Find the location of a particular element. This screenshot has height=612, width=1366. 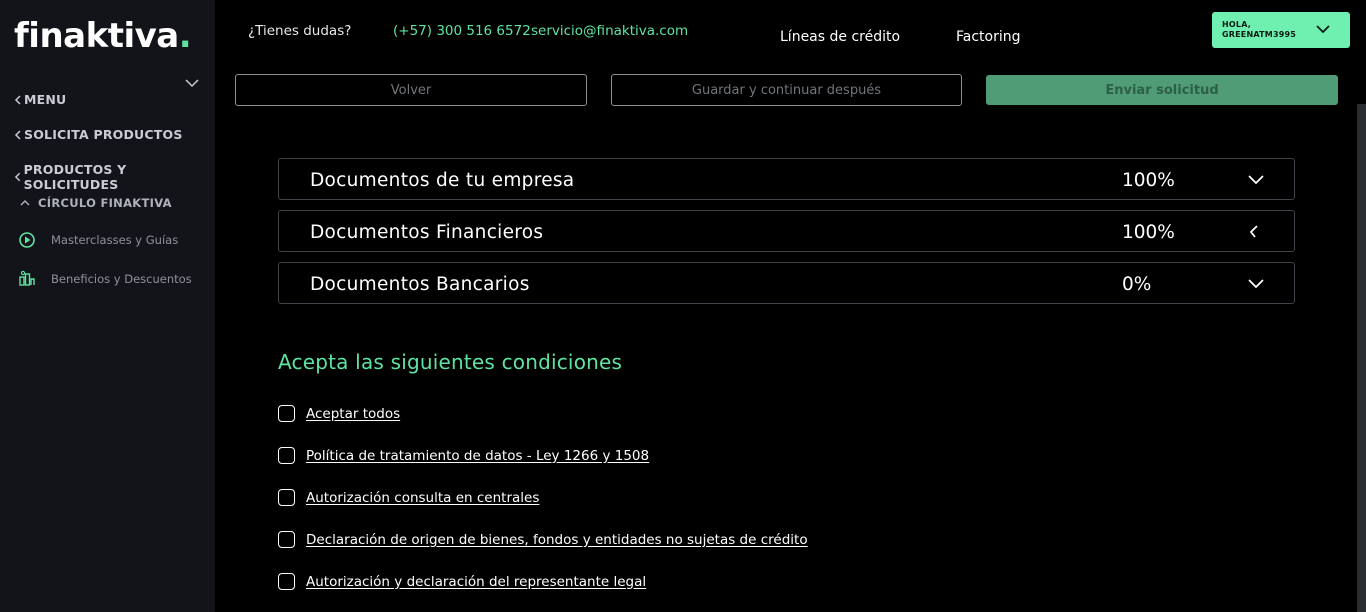

user-greeting: HOLA, GREENATM3995 is located at coordinates (1259, 29).